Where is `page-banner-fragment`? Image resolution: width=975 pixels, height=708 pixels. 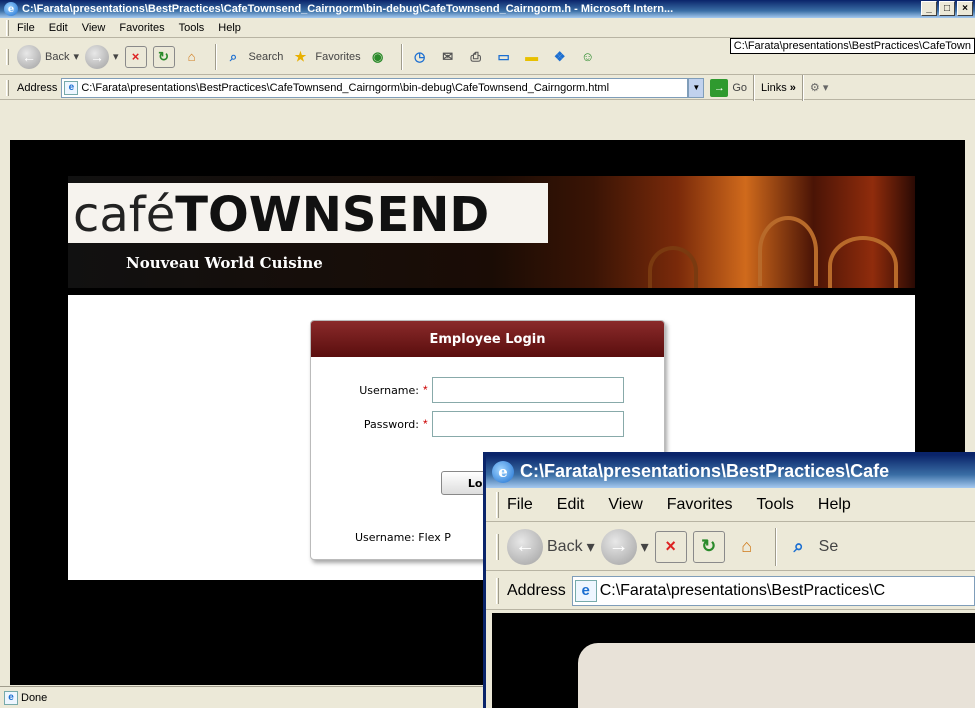 page-banner-fragment is located at coordinates (776, 675).